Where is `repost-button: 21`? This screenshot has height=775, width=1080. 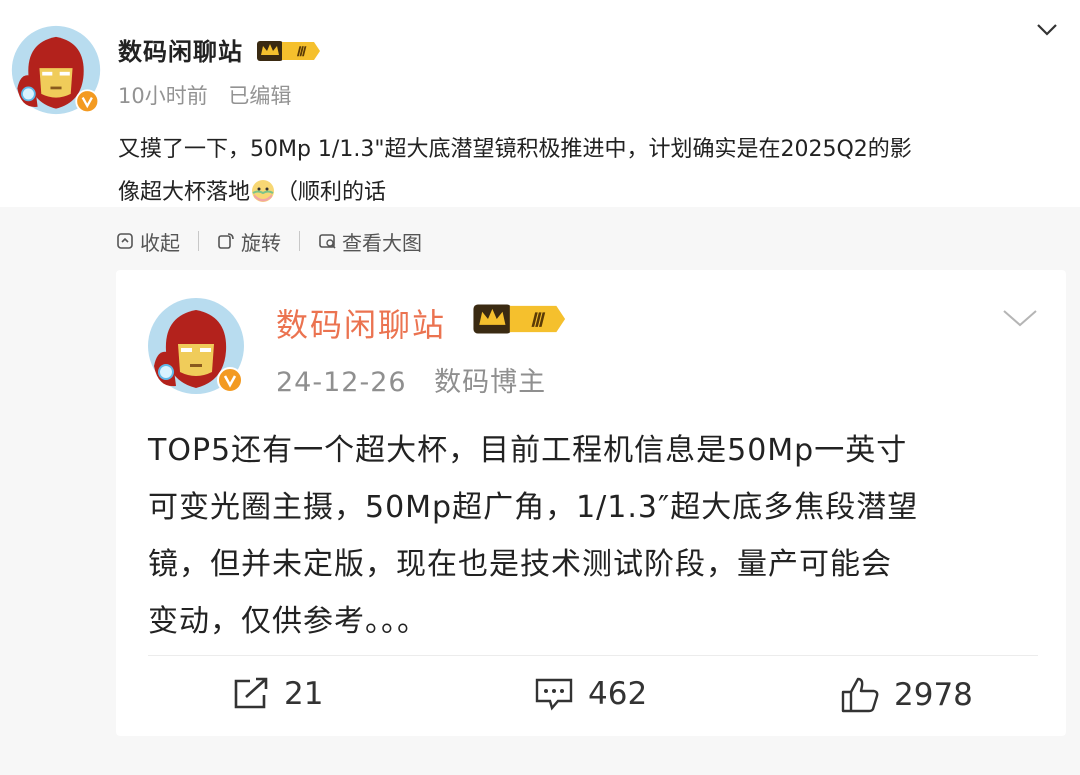 repost-button: 21 is located at coordinates (277, 694).